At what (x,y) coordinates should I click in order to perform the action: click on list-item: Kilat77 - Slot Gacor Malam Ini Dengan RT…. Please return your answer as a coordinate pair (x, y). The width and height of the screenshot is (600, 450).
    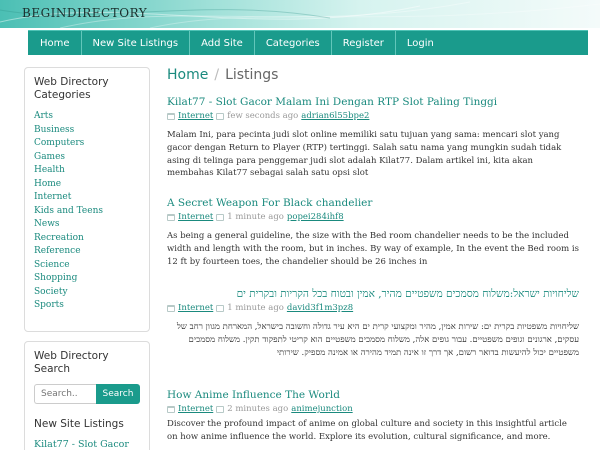
    Looking at the image, I should click on (373, 142).